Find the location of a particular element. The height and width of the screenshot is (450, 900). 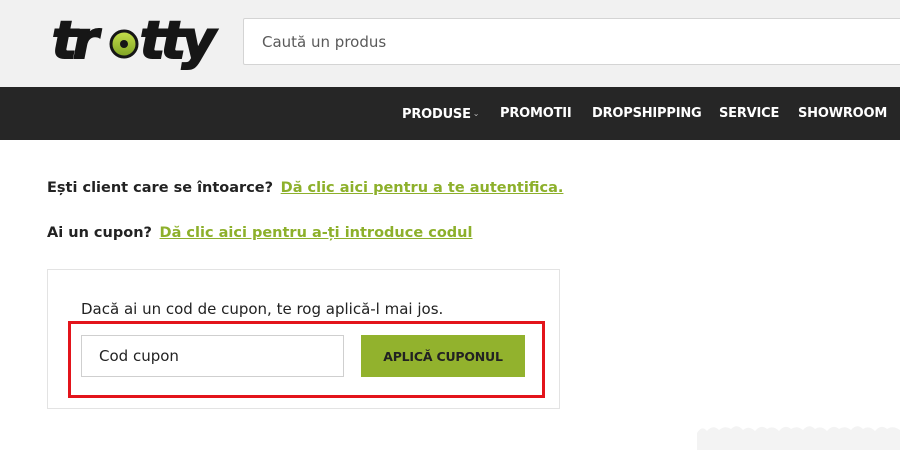

returning-prompt: Ești client care se întoarce? is located at coordinates (160, 188).